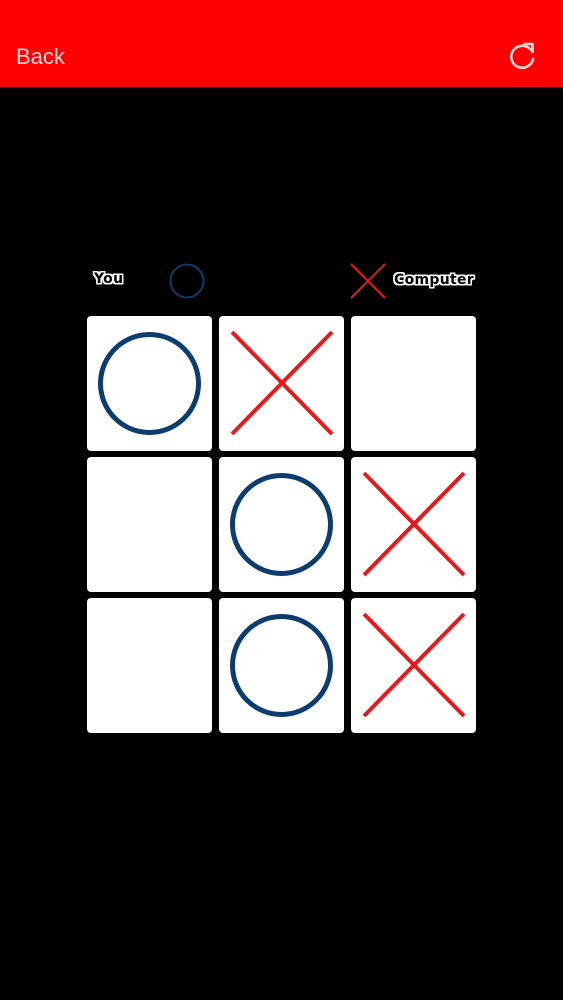 The height and width of the screenshot is (1000, 563). What do you see at coordinates (368, 281) in the screenshot?
I see `computer-x-mark-icon` at bounding box center [368, 281].